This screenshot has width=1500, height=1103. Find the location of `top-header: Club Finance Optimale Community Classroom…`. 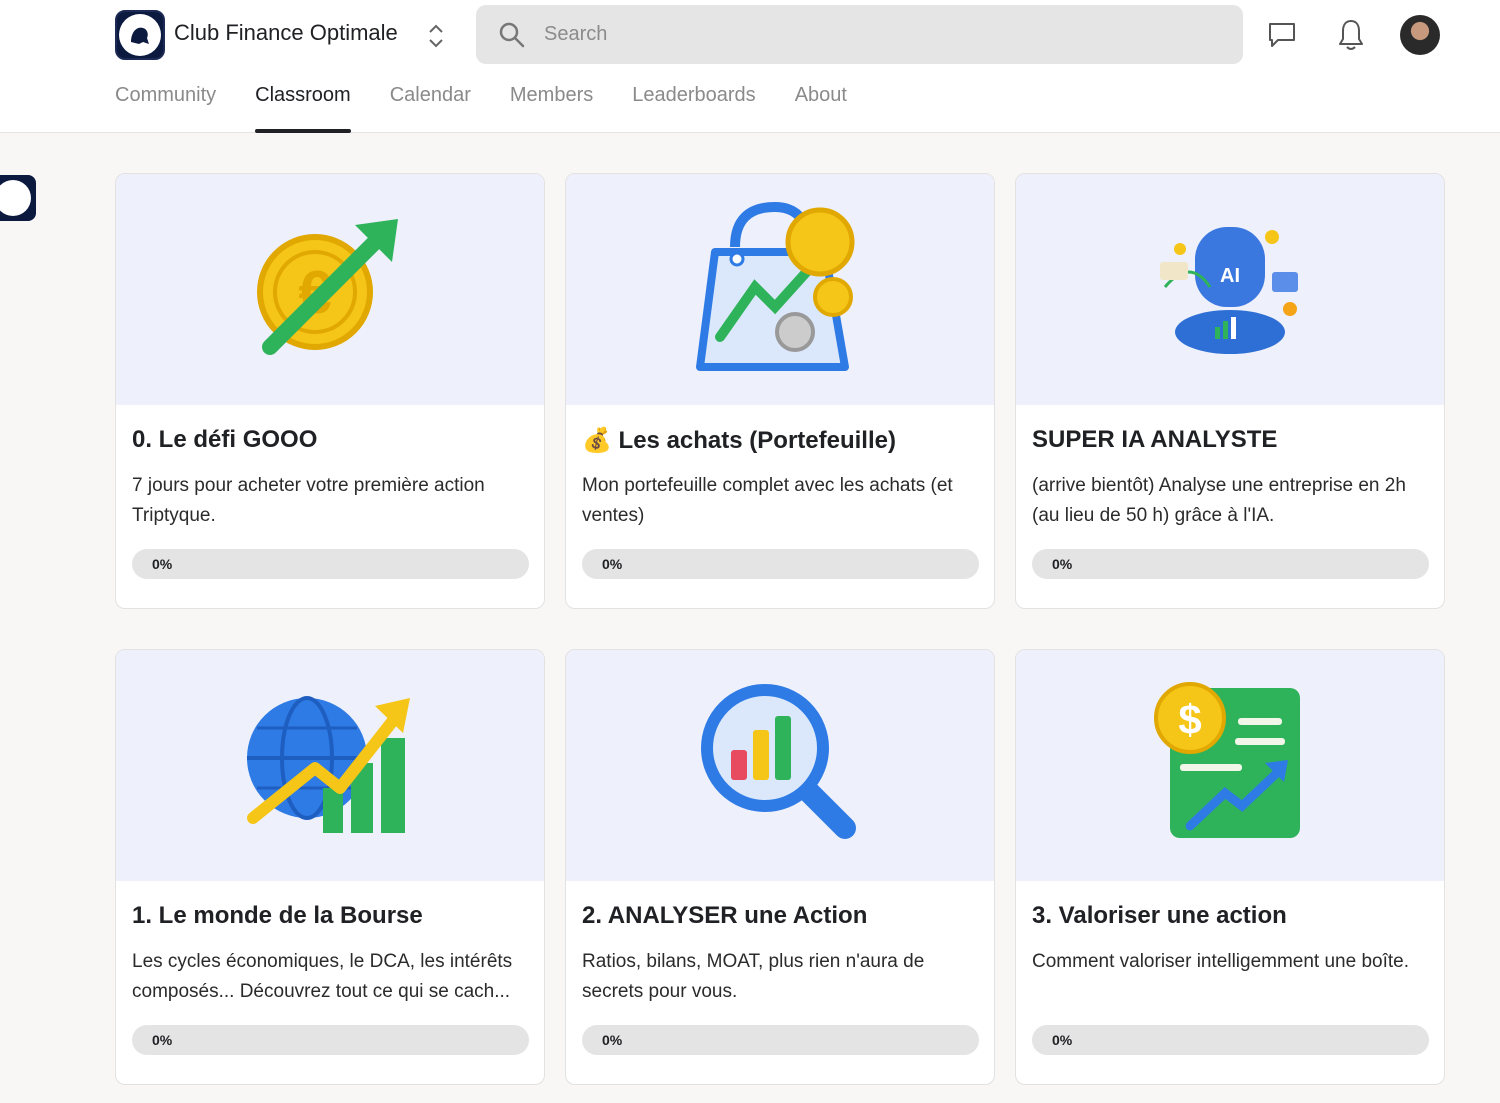

top-header: Club Finance Optimale Community Classroom… is located at coordinates (750, 66).